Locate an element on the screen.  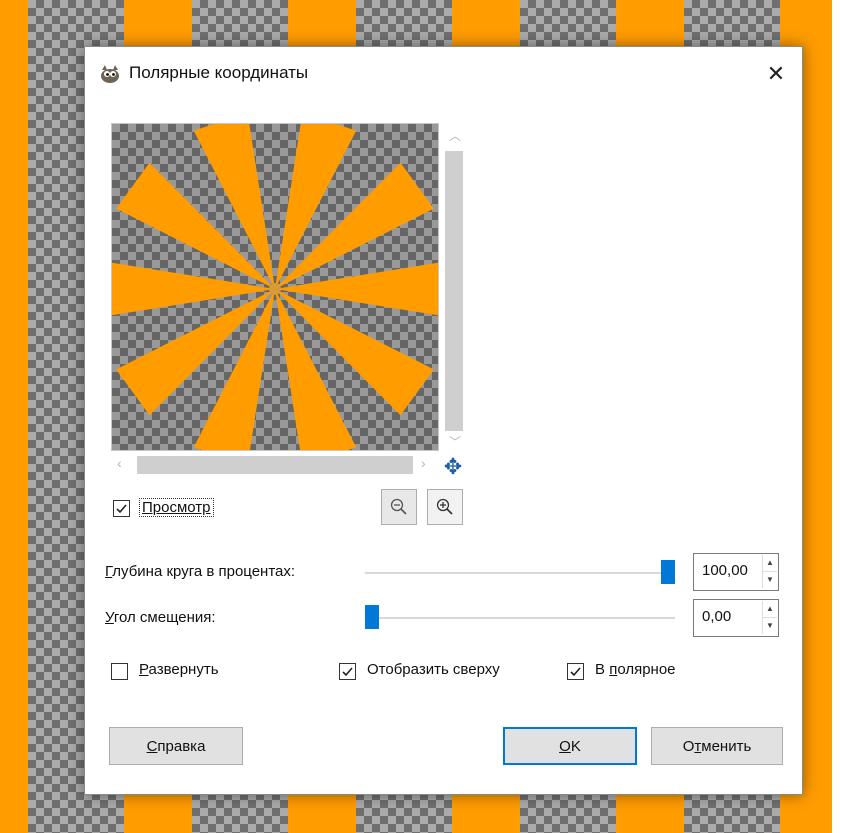
angle-value: 0,00 is located at coordinates (717, 616).